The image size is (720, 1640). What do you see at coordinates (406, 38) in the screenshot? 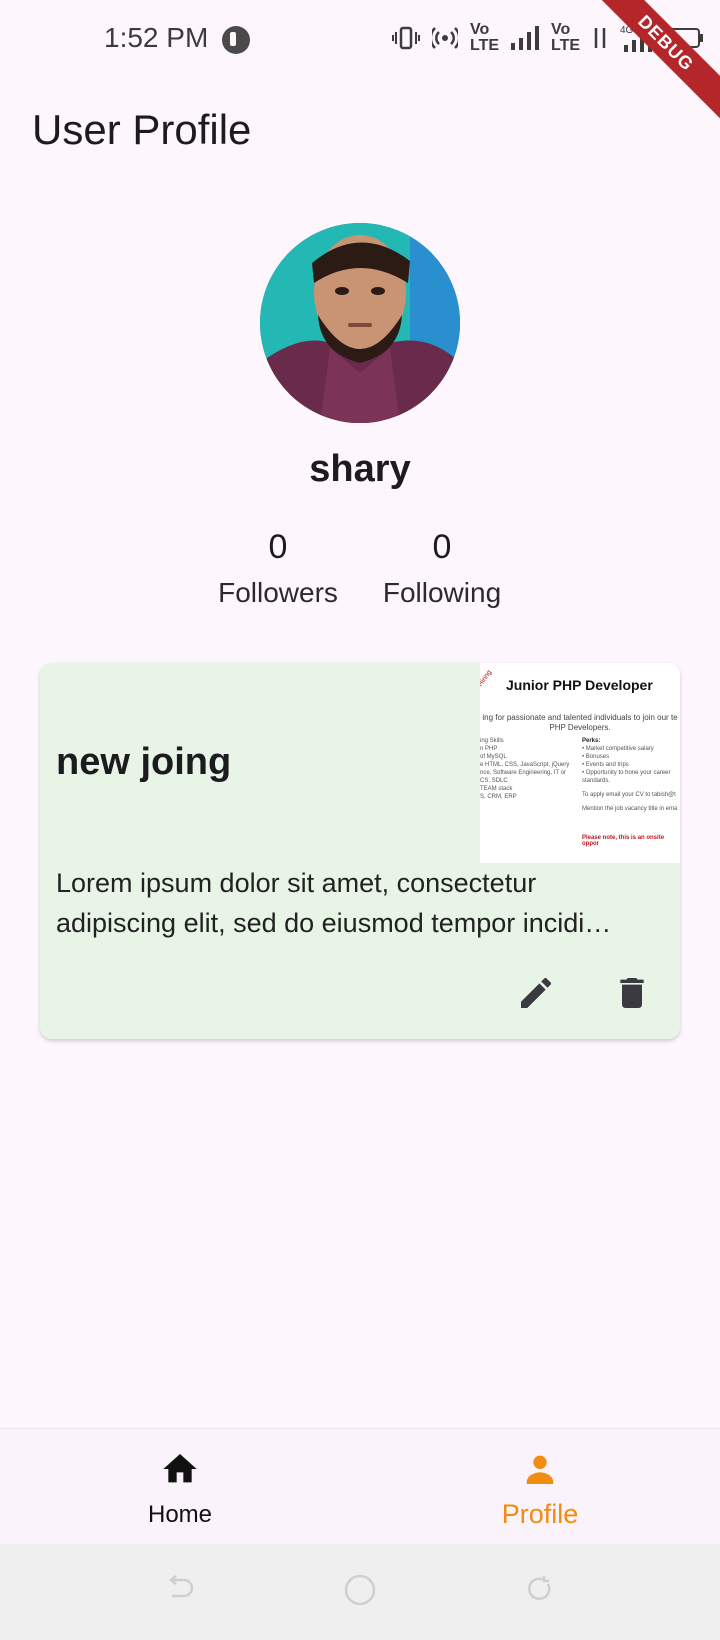
I see `vibrate-icon` at bounding box center [406, 38].